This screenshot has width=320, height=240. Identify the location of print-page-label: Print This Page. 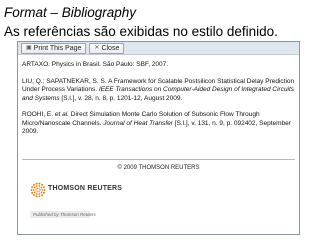
(57, 48).